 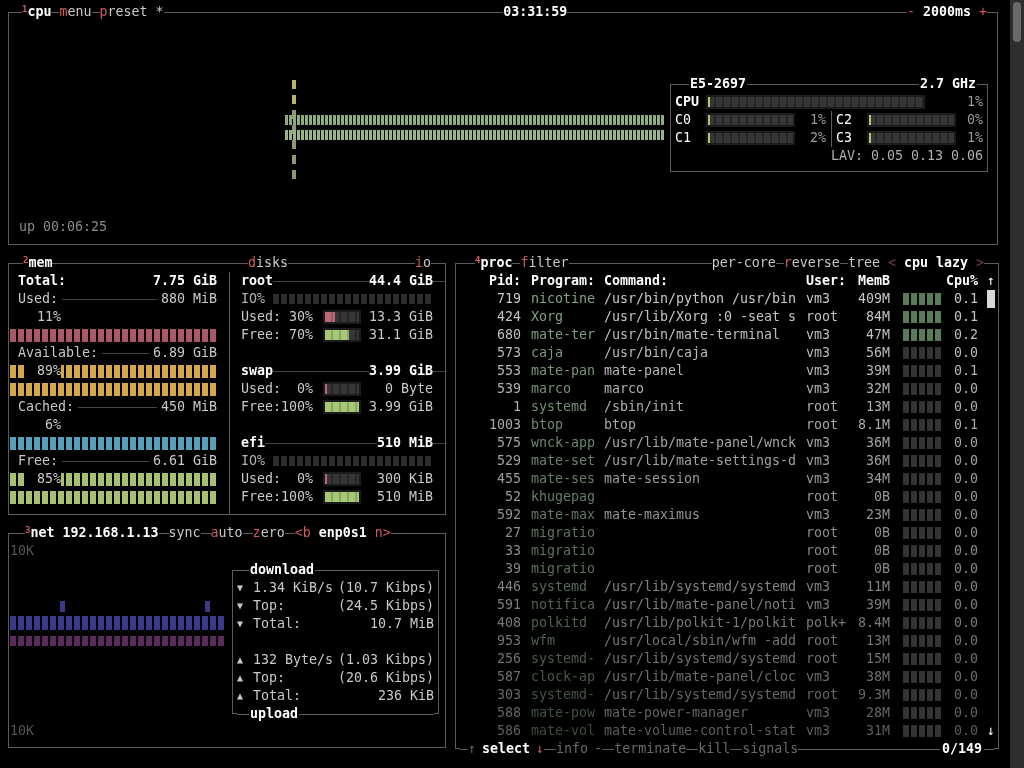 I want to click on key-hint: terminate, so click(x=650, y=749).